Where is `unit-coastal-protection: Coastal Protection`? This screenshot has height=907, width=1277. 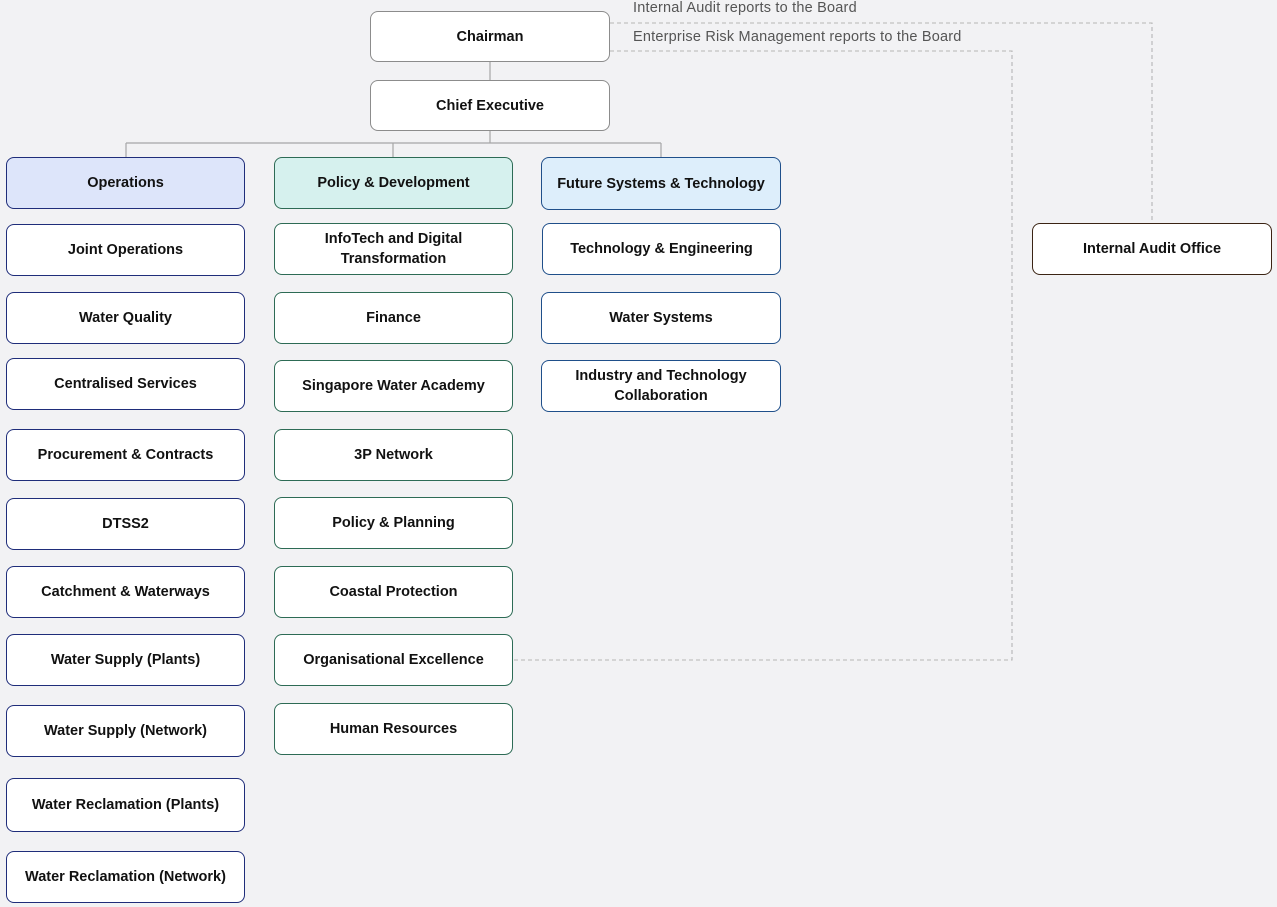 unit-coastal-protection: Coastal Protection is located at coordinates (393, 592).